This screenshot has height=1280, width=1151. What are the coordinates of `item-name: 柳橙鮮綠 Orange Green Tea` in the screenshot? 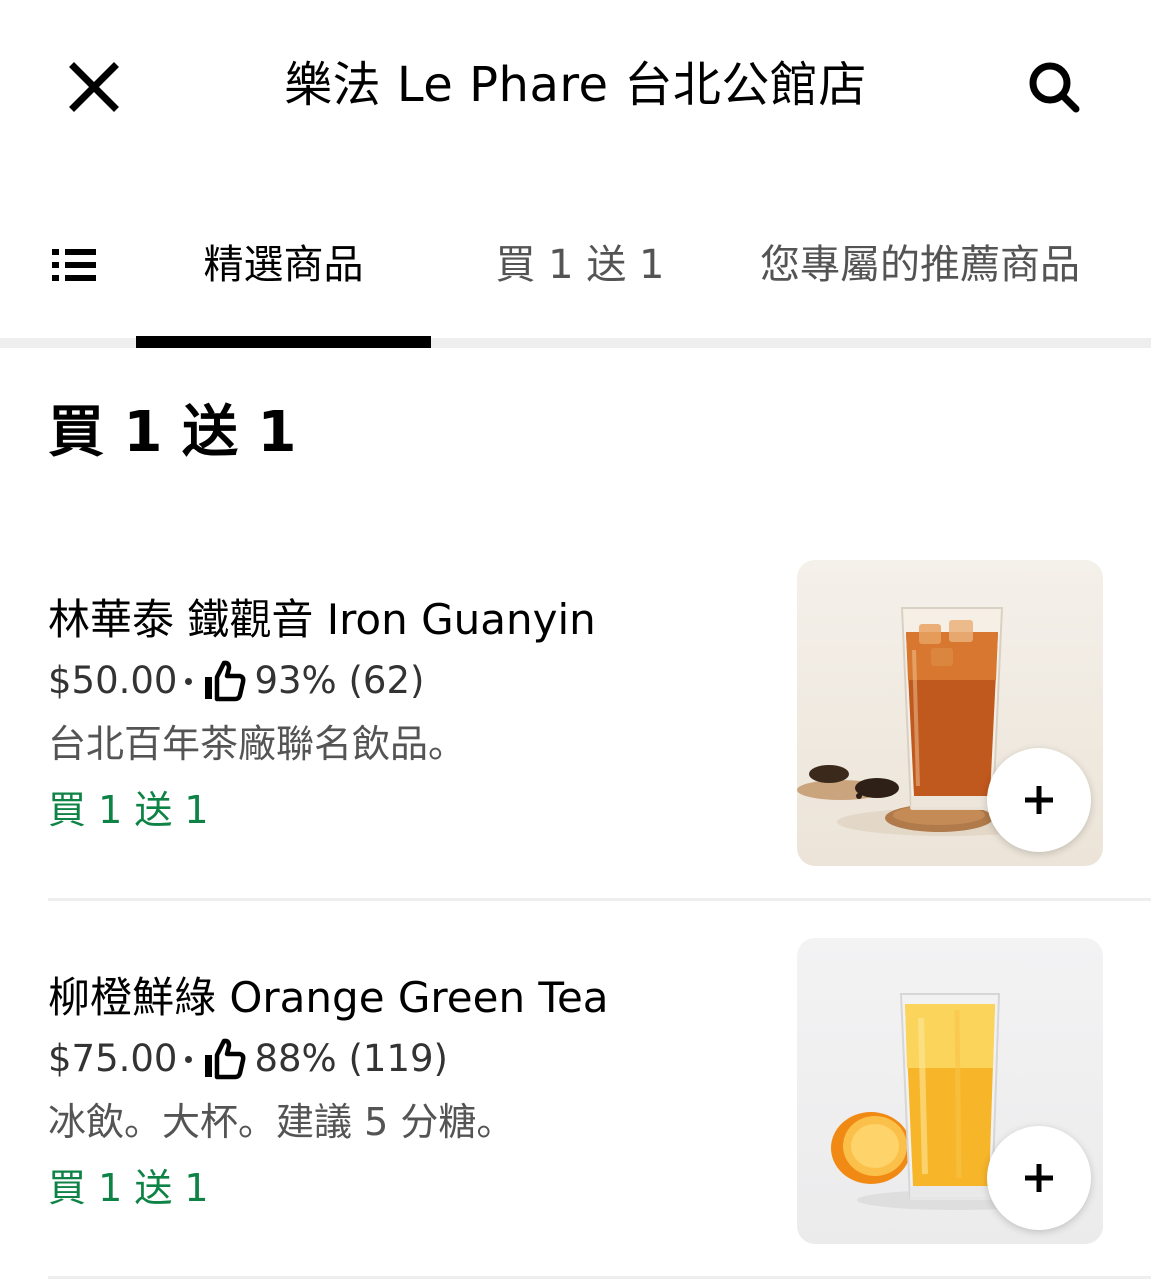 It's located at (328, 997).